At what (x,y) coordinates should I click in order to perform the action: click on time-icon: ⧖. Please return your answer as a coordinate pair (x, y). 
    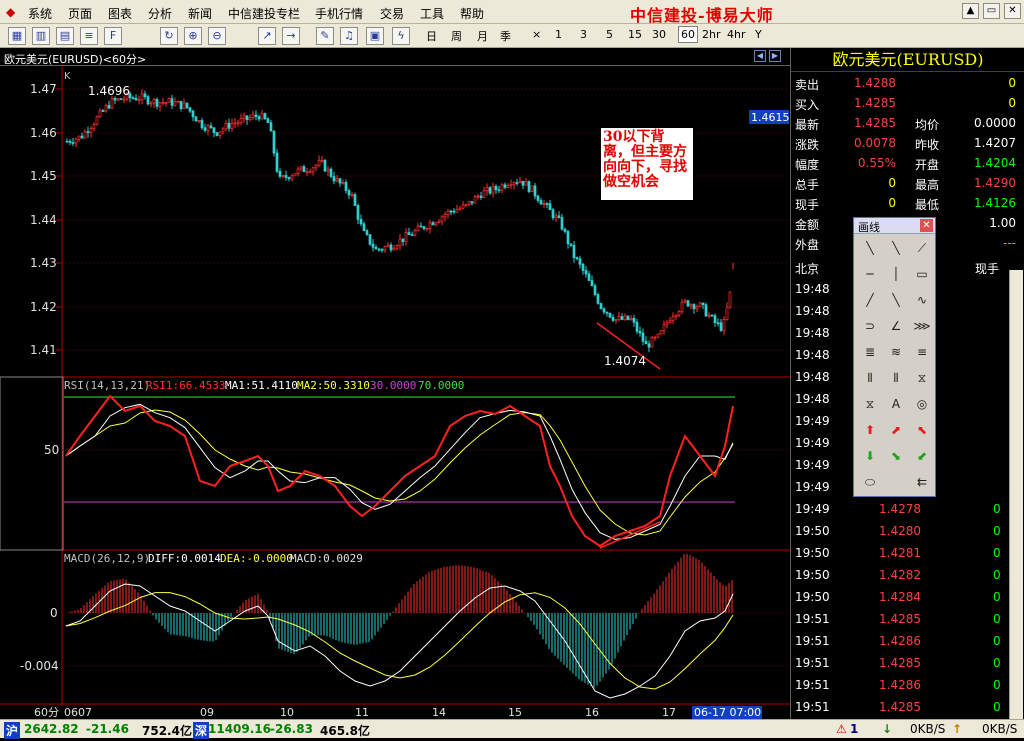
    Looking at the image, I should click on (870, 404).